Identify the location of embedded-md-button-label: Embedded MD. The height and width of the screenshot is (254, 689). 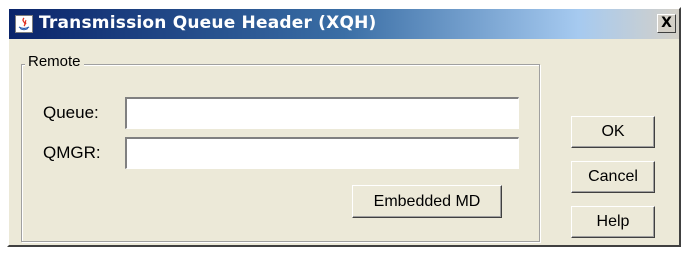
(427, 201).